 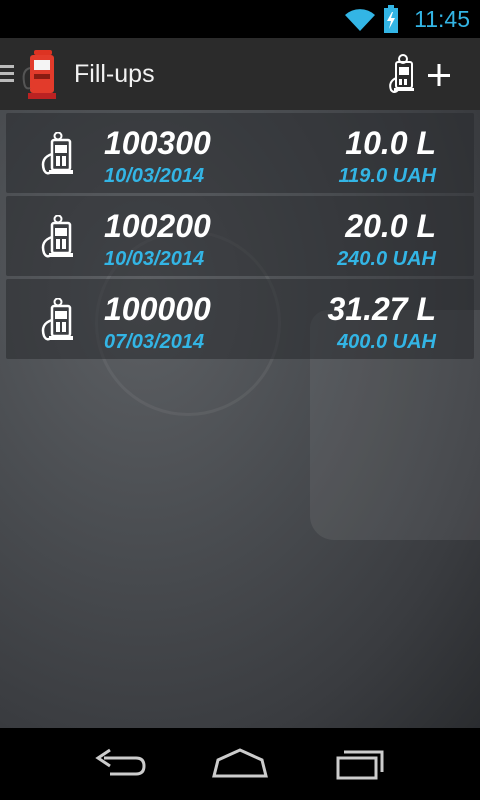 I want to click on add-fillup-icon, so click(x=419, y=73).